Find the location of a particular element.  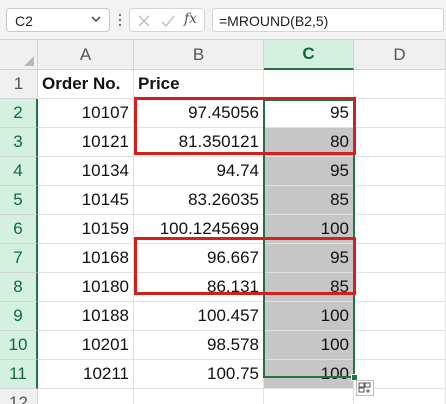

cell-d2 is located at coordinates (400, 113).